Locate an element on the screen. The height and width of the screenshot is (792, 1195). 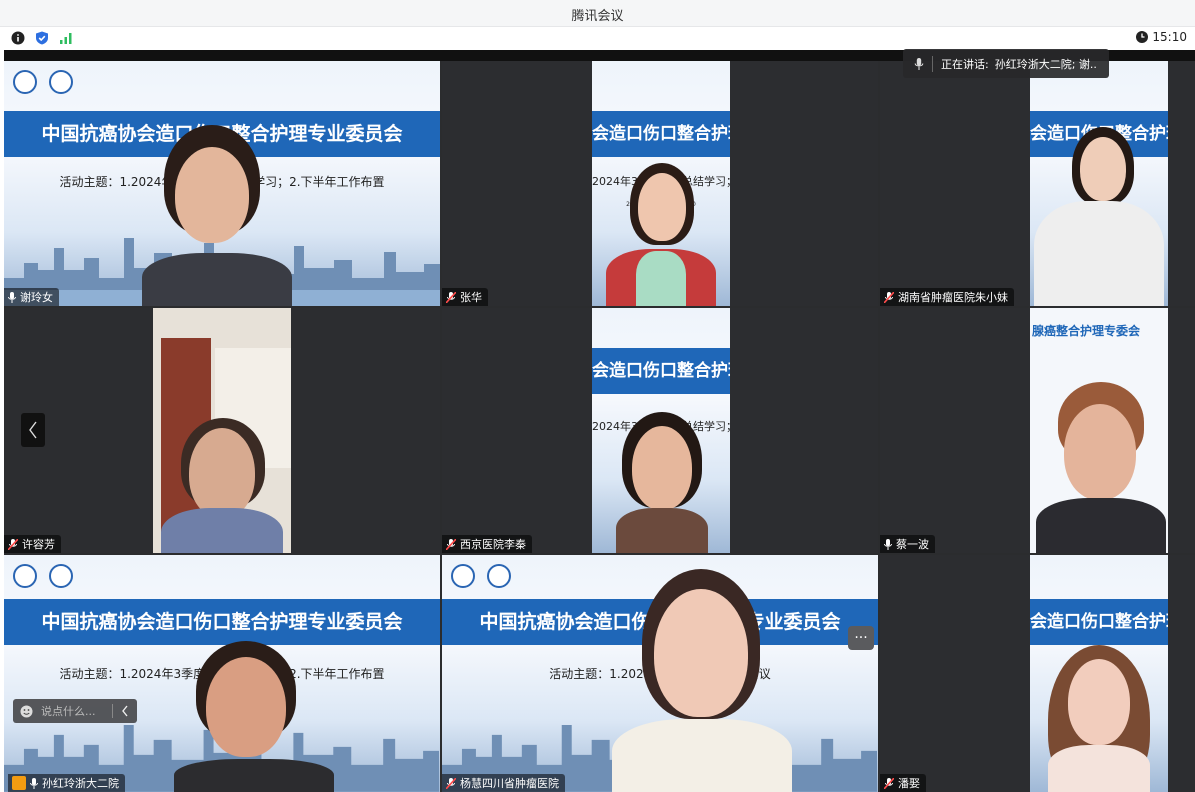
video-tile-6: 腺癌整合护理专委会 蔡一波 is located at coordinates (1037, 430).